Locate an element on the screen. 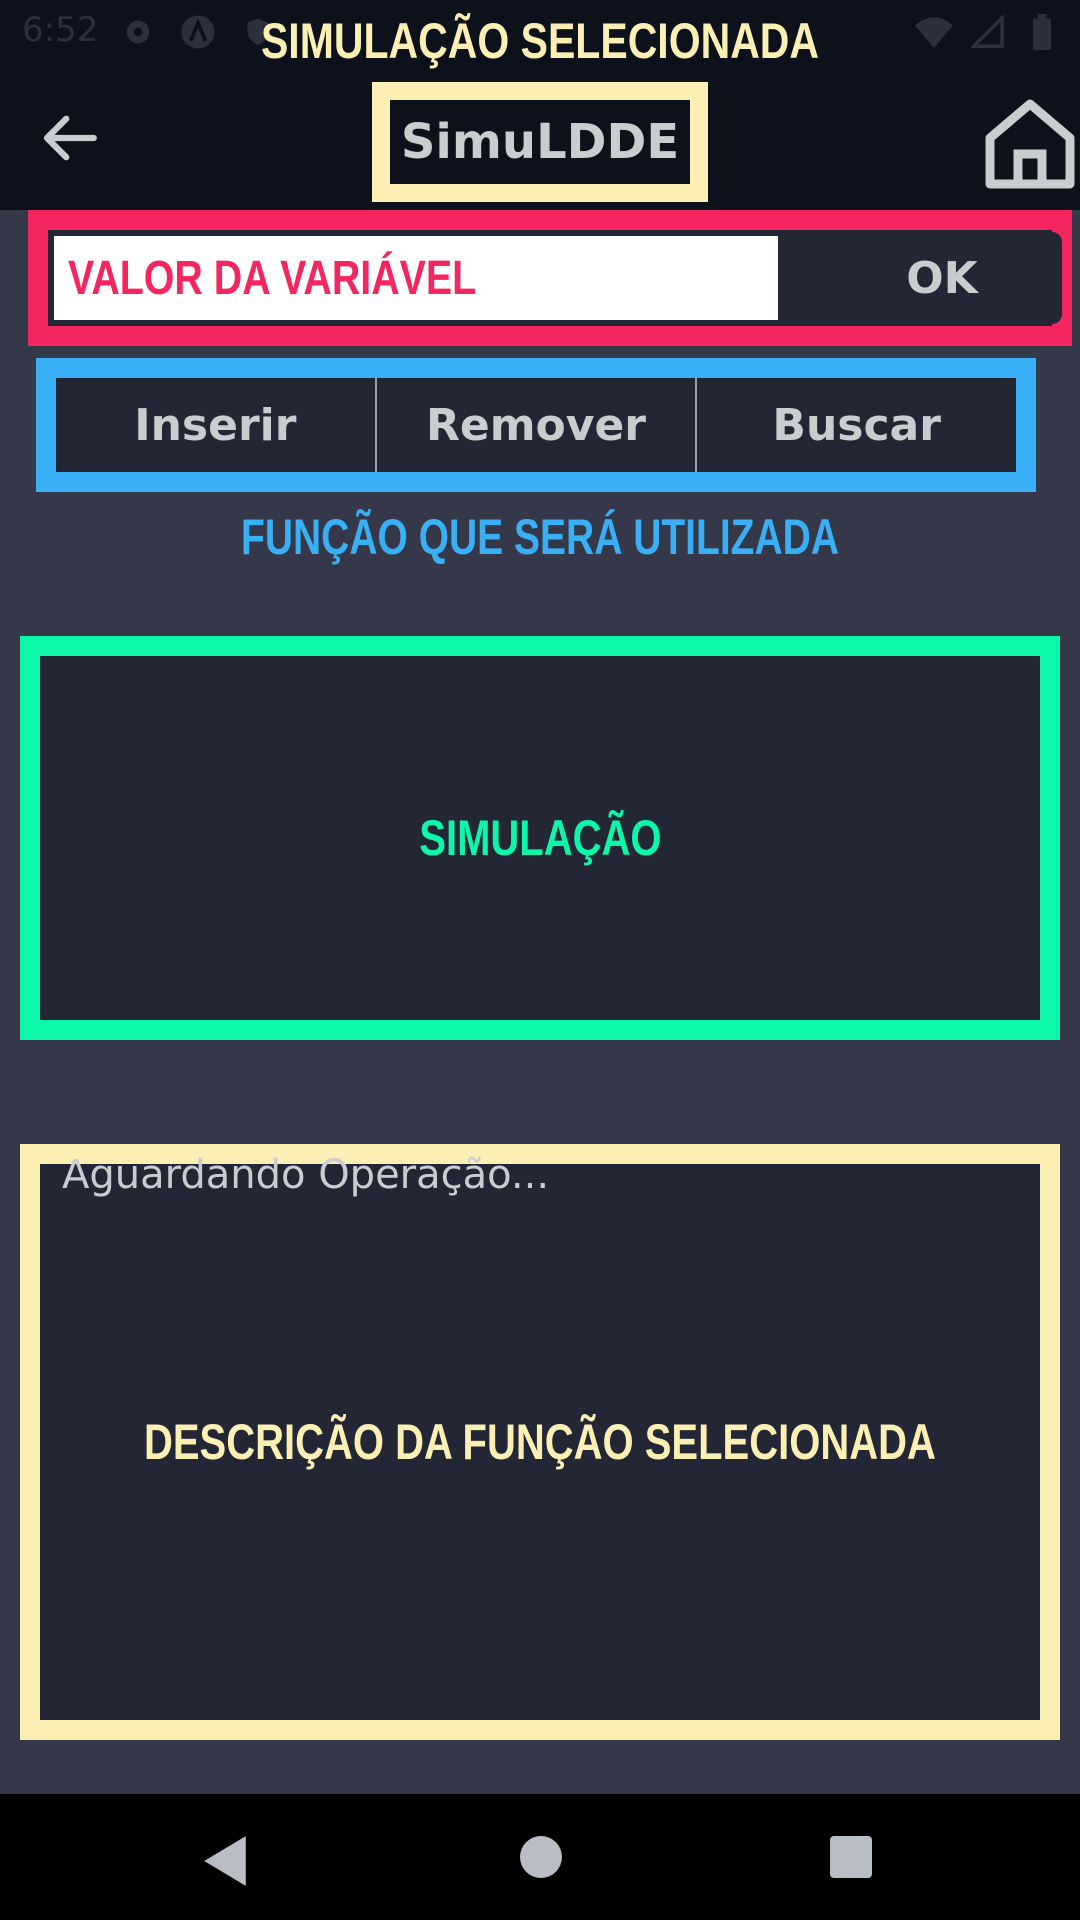  arrow-left-icon is located at coordinates (70, 138).